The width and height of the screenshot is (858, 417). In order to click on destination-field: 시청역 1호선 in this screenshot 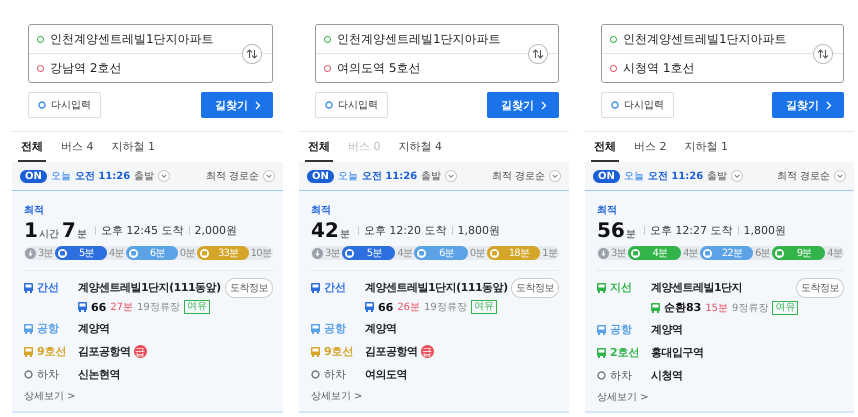, I will do `click(658, 68)`.